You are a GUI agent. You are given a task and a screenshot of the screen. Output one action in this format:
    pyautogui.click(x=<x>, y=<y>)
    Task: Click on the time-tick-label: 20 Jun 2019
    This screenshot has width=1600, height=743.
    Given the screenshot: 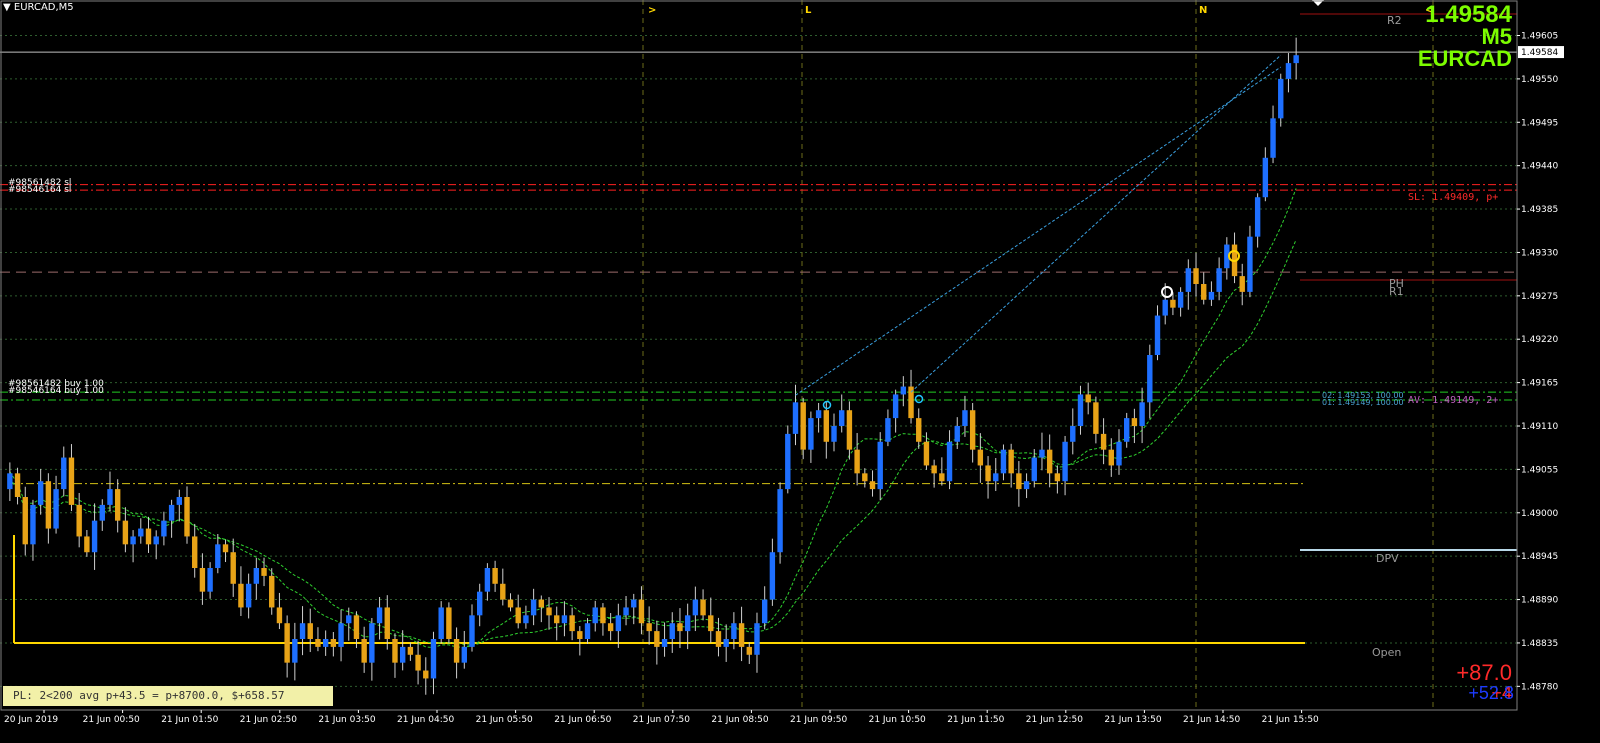 What is the action you would take?
    pyautogui.click(x=31, y=720)
    